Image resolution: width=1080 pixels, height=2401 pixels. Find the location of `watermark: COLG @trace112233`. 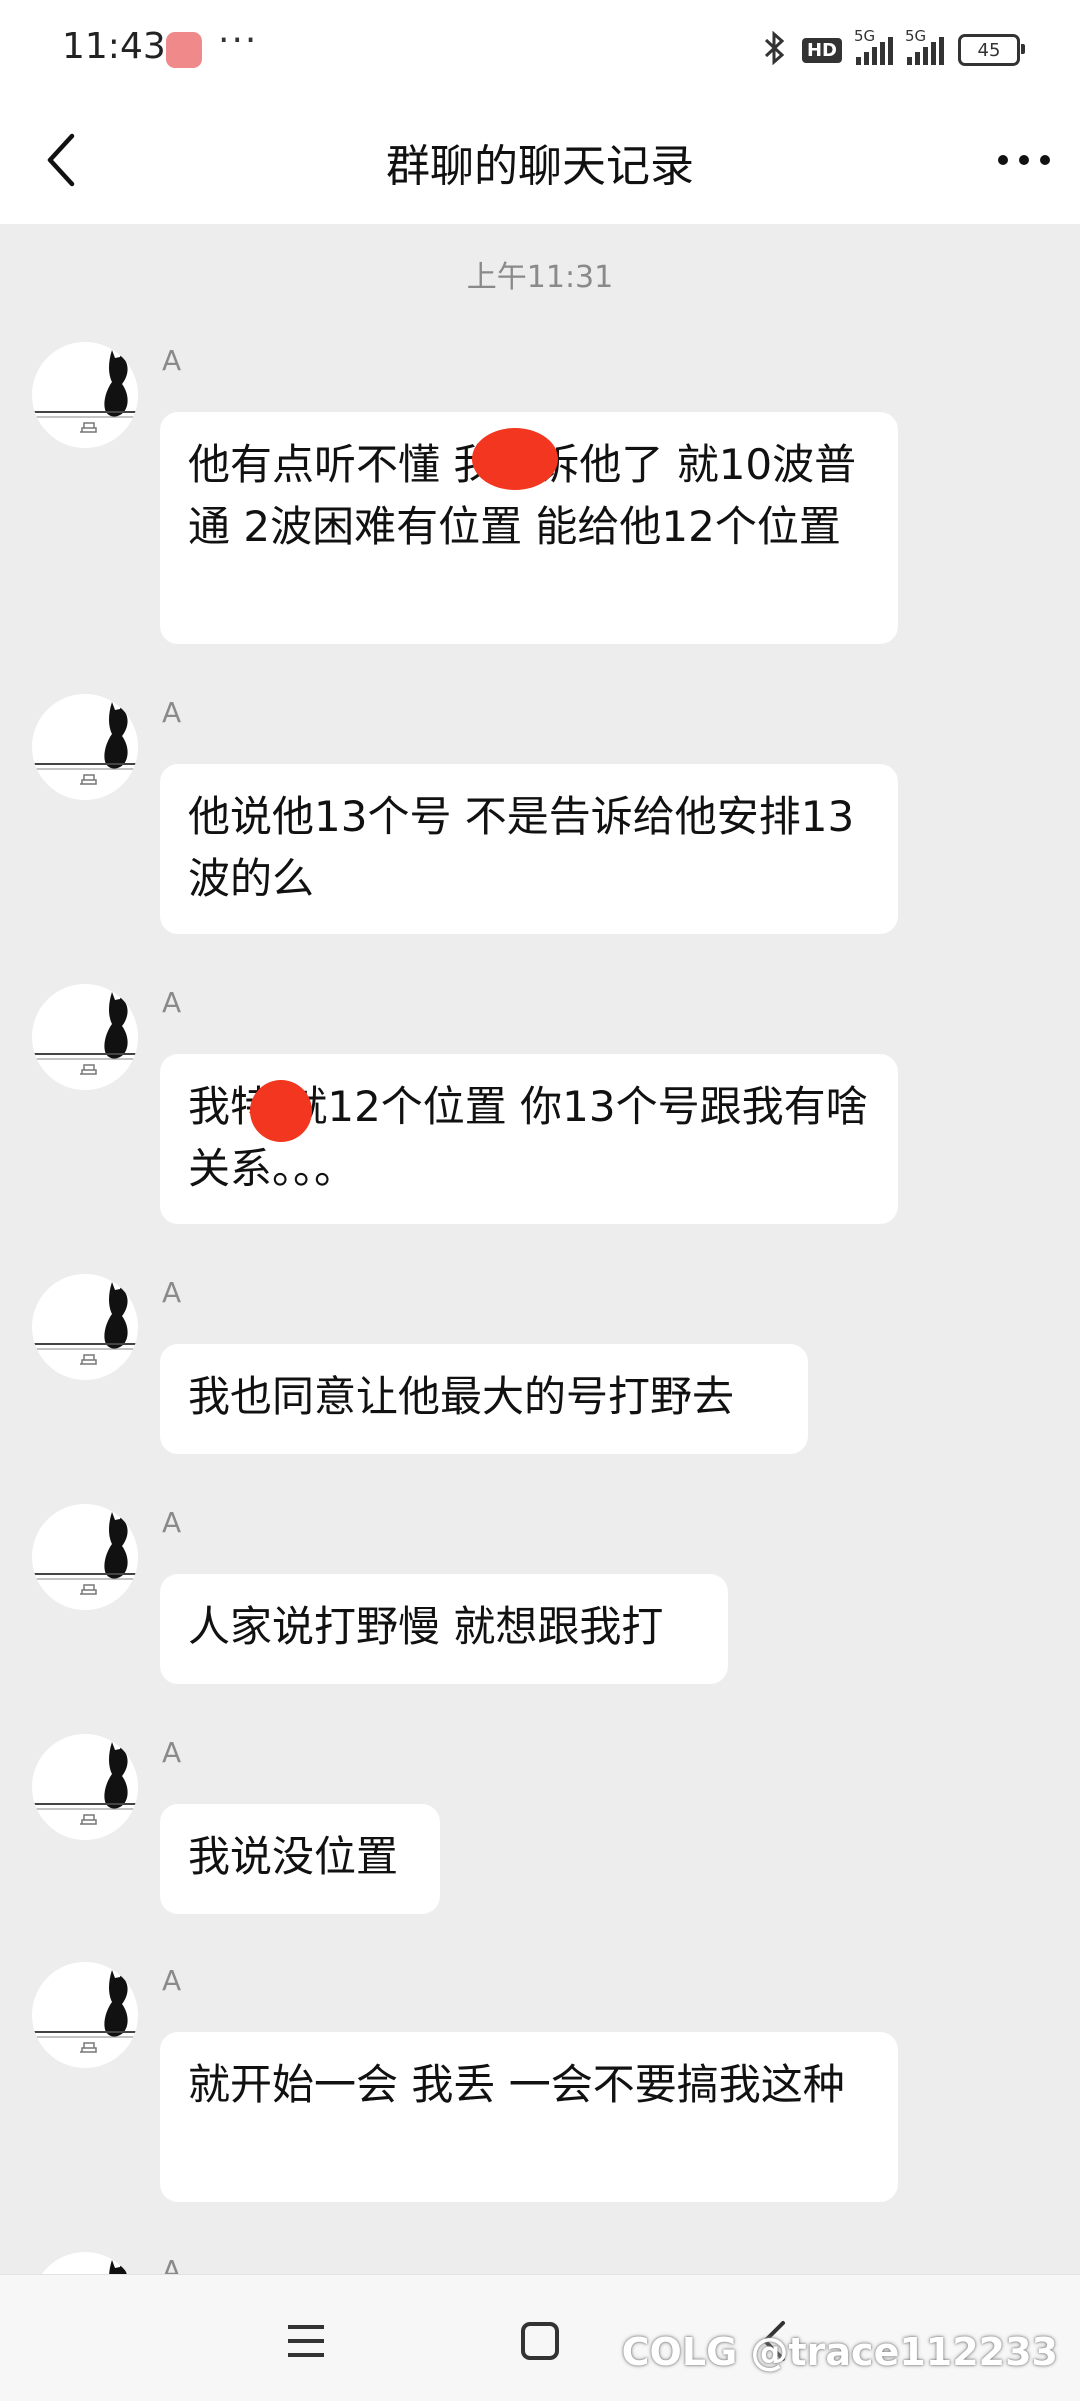

watermark: COLG @trace112233 is located at coordinates (839, 2352).